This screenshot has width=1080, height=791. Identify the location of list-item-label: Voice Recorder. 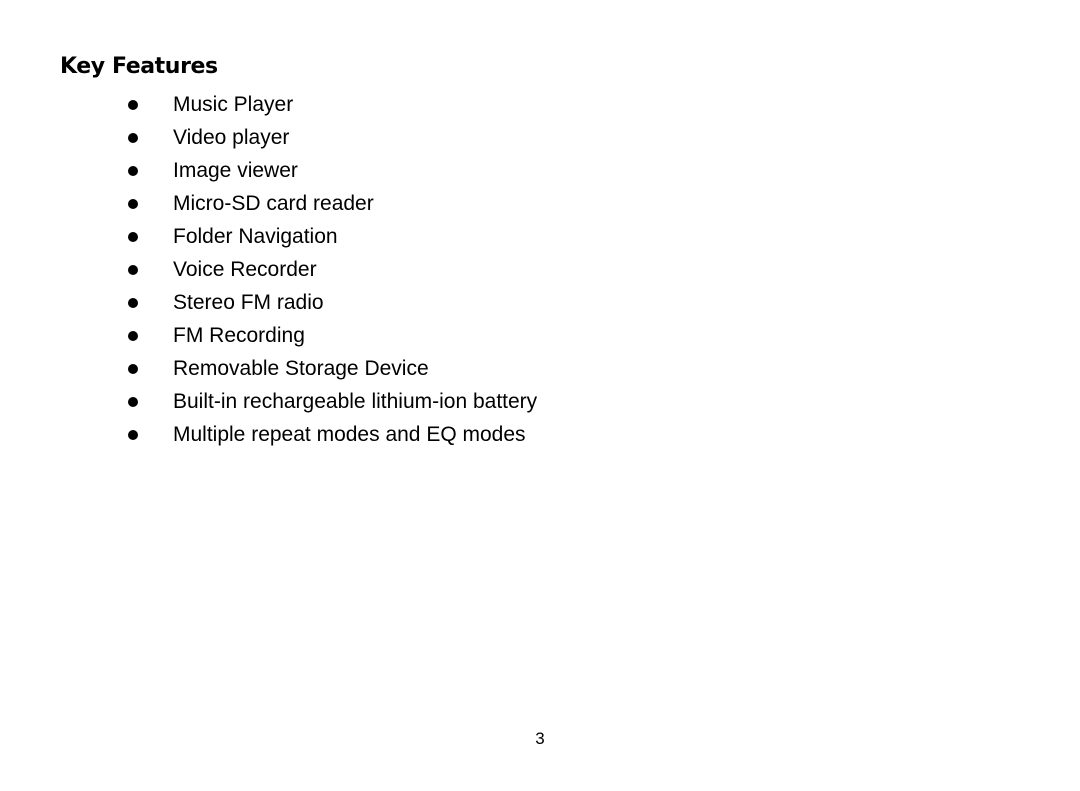
(245, 269).